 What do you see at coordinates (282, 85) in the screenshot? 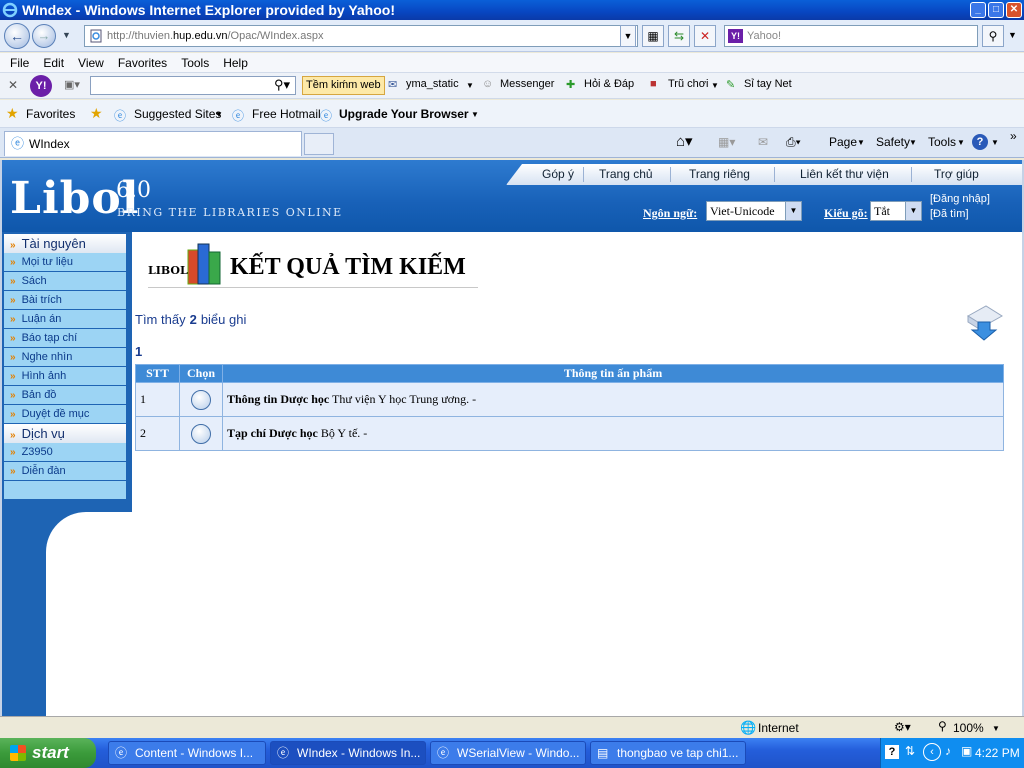
I see `yahoo-search-icon: ⚲▾` at bounding box center [282, 85].